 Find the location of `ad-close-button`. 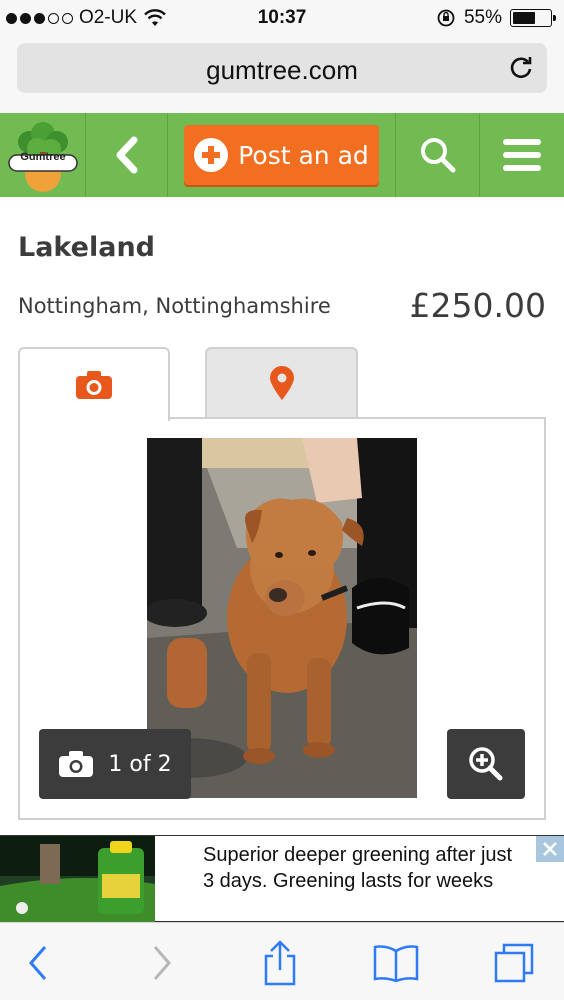

ad-close-button is located at coordinates (550, 849).